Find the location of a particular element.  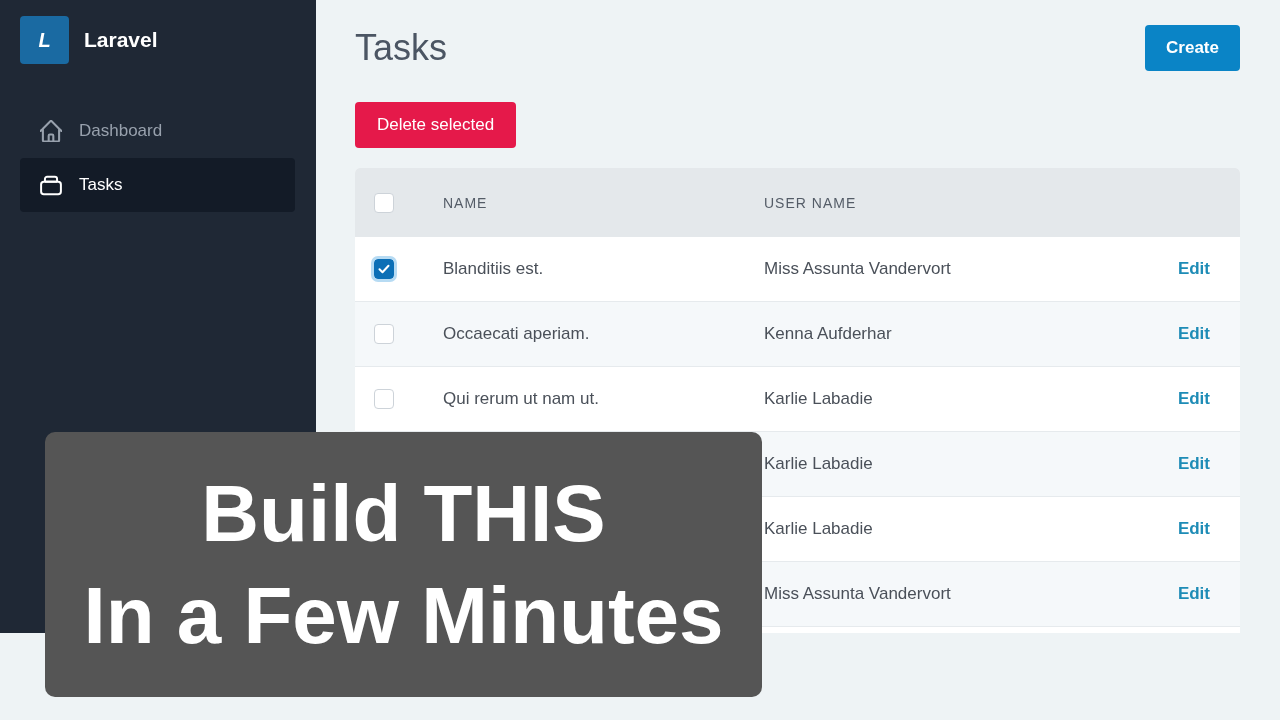

stack-icon is located at coordinates (51, 185).